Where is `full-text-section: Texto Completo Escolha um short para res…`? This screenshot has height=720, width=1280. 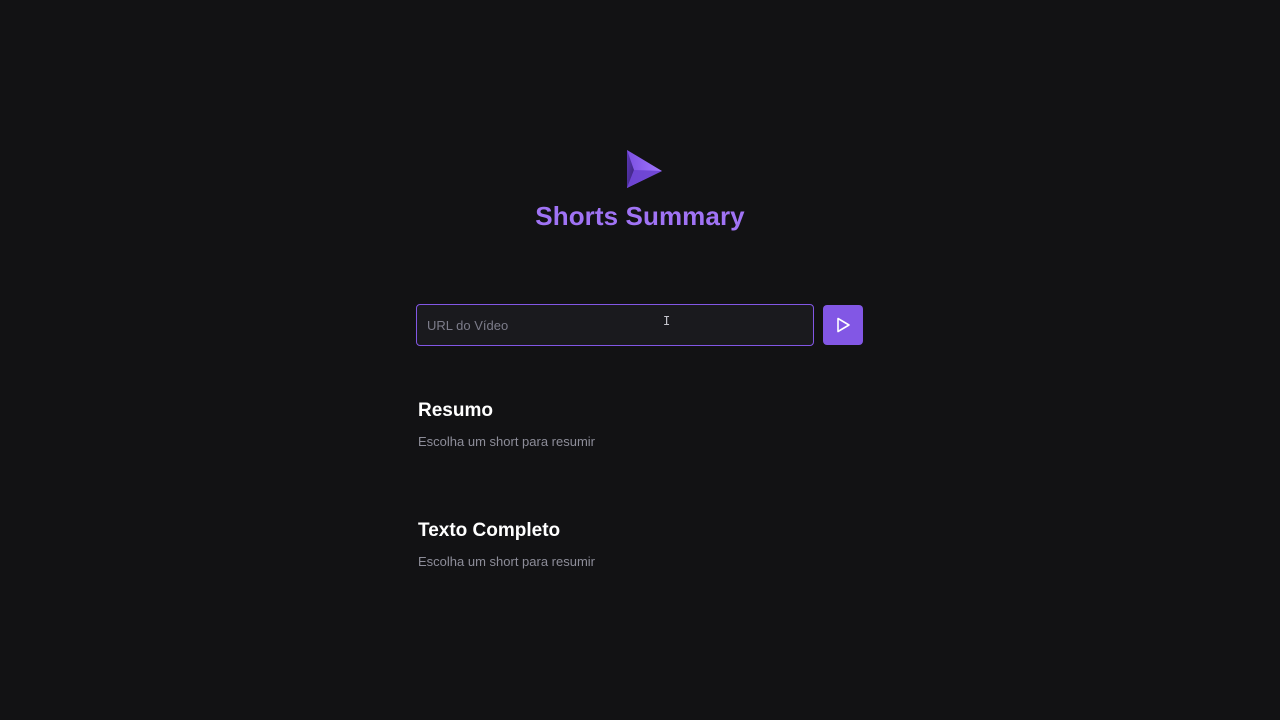 full-text-section: Texto Completo Escolha um short para res… is located at coordinates (718, 544).